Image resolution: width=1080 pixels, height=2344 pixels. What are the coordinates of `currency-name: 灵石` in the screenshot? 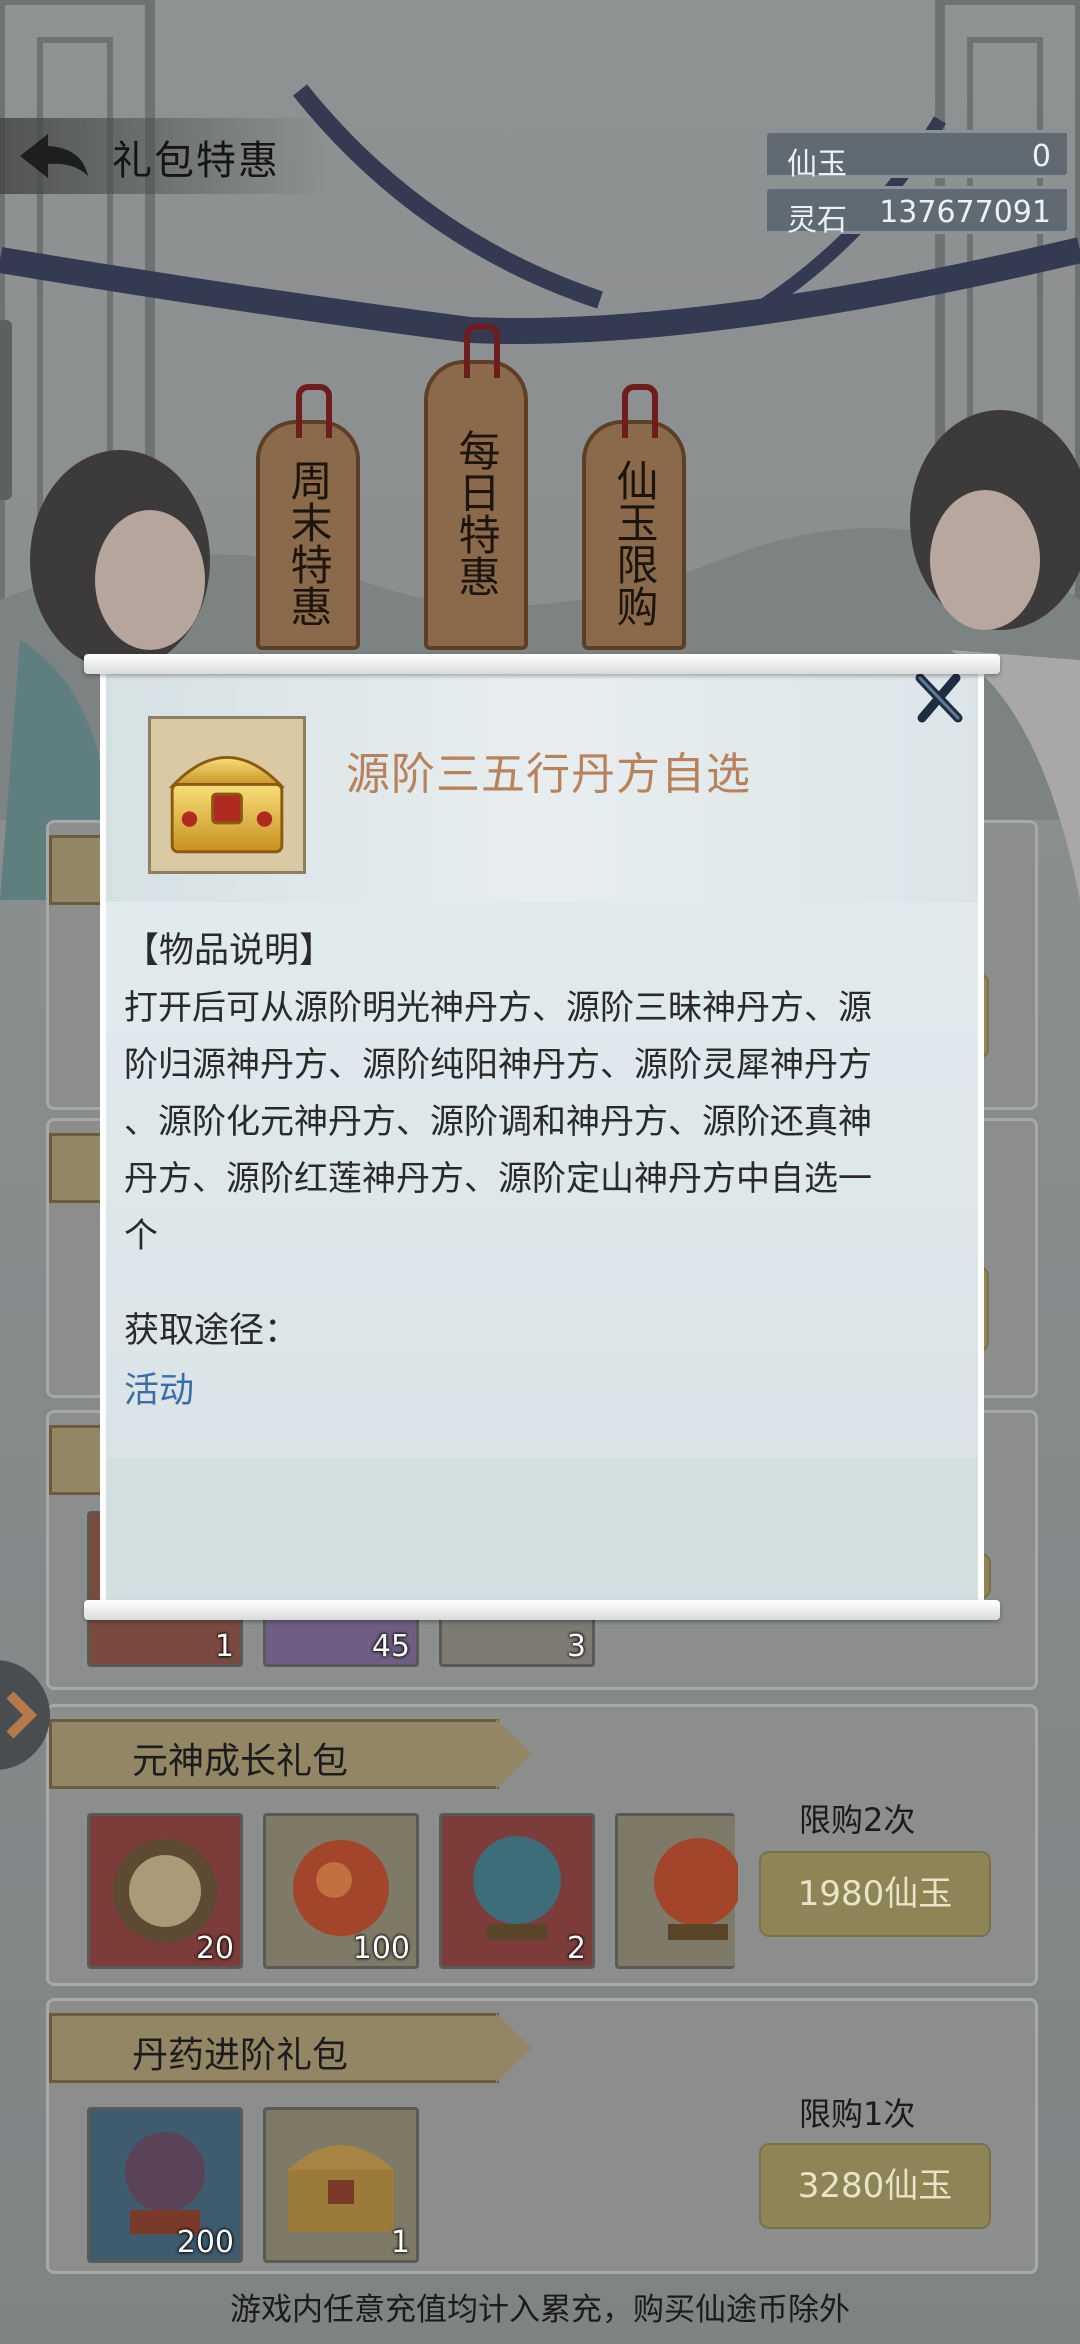 It's located at (817, 220).